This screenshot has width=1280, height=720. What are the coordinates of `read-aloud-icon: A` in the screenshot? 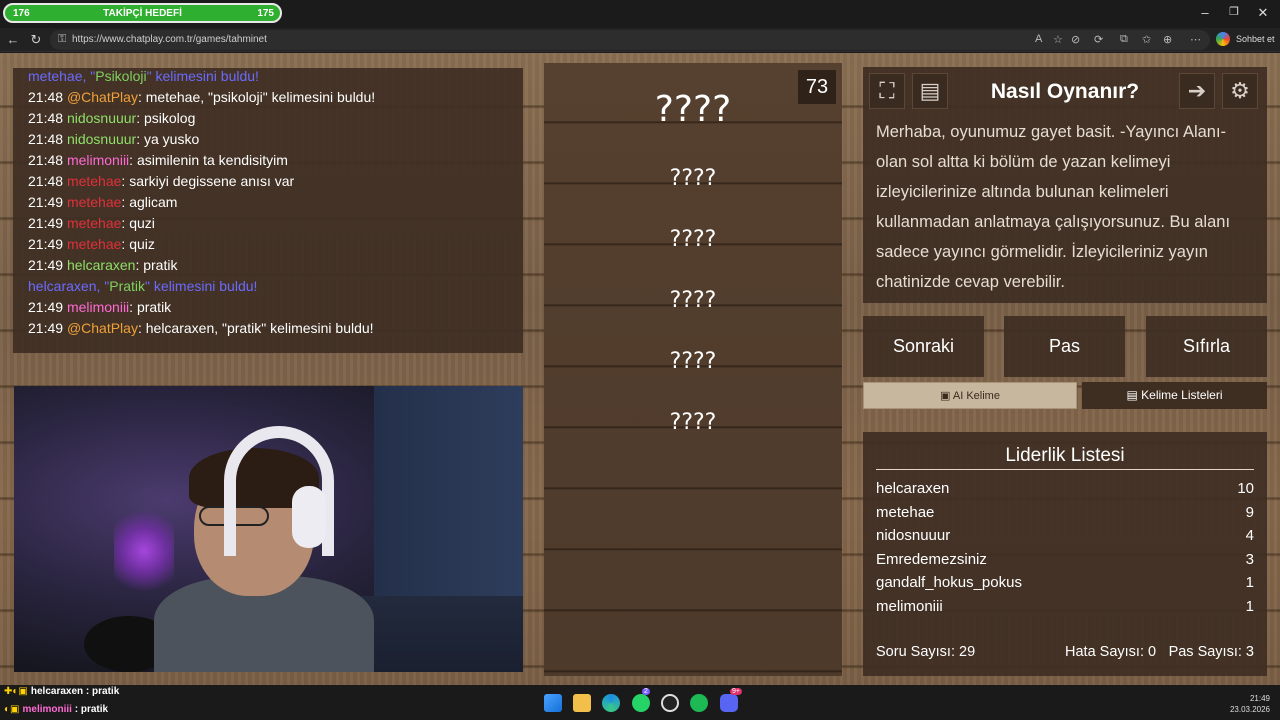 It's located at (1038, 39).